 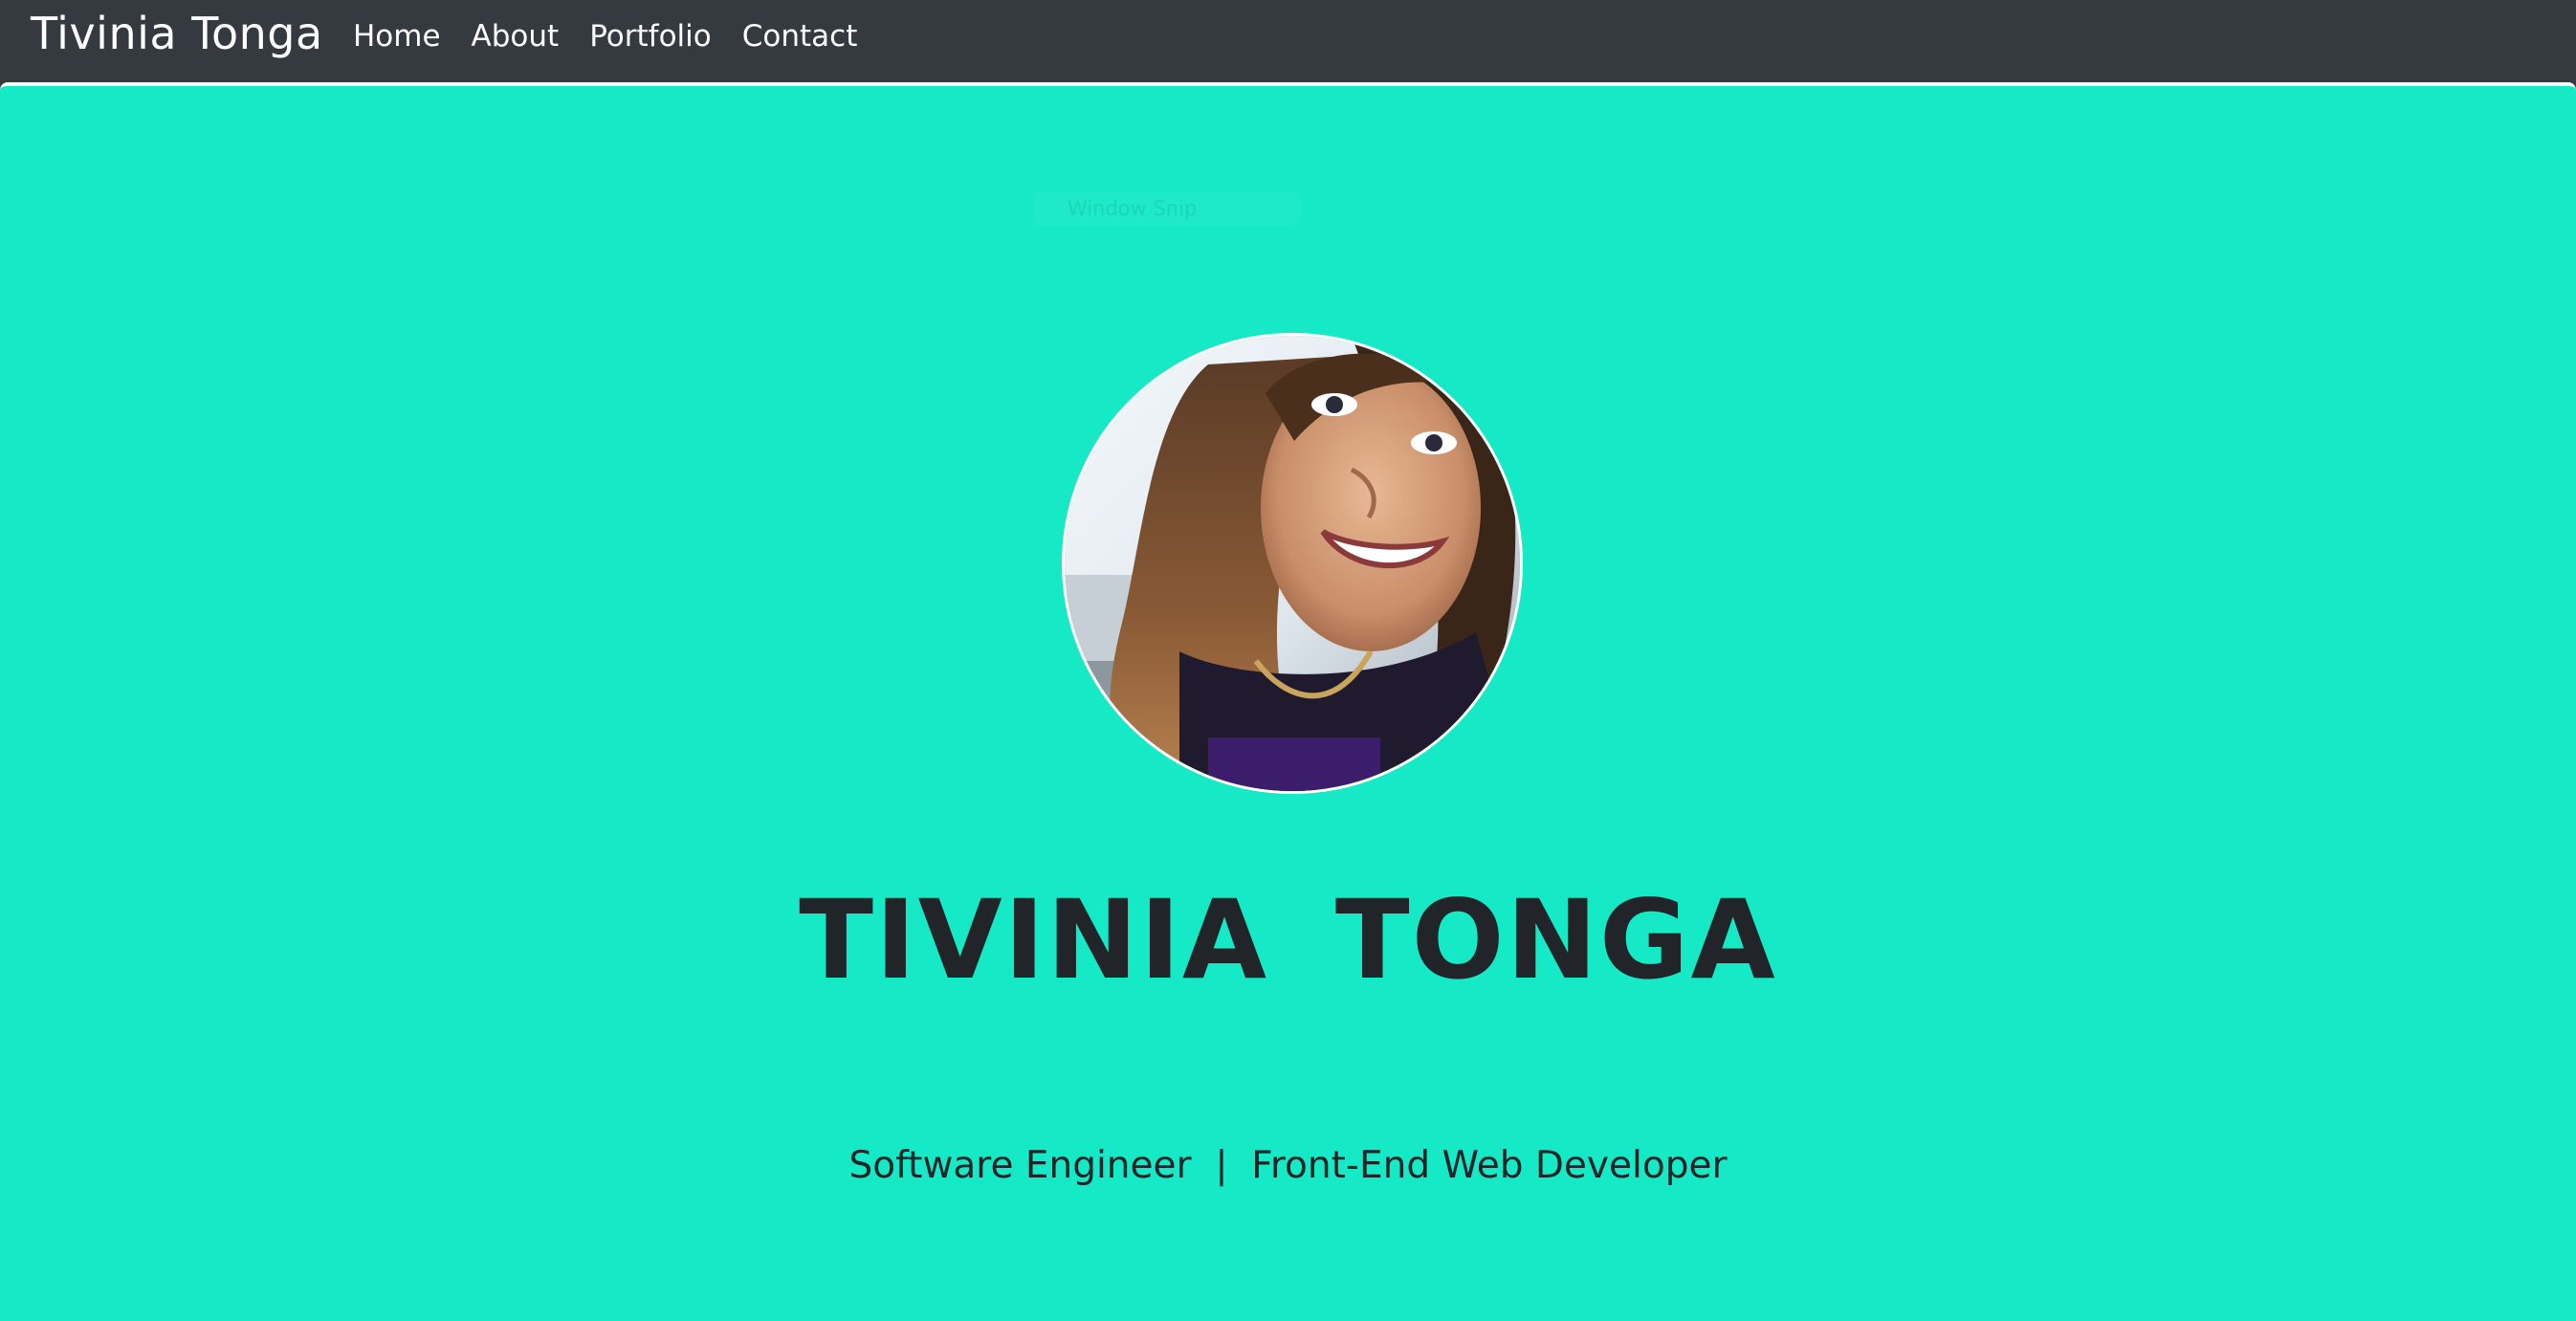 I want to click on profile-photo-illustration, so click(x=1292, y=563).